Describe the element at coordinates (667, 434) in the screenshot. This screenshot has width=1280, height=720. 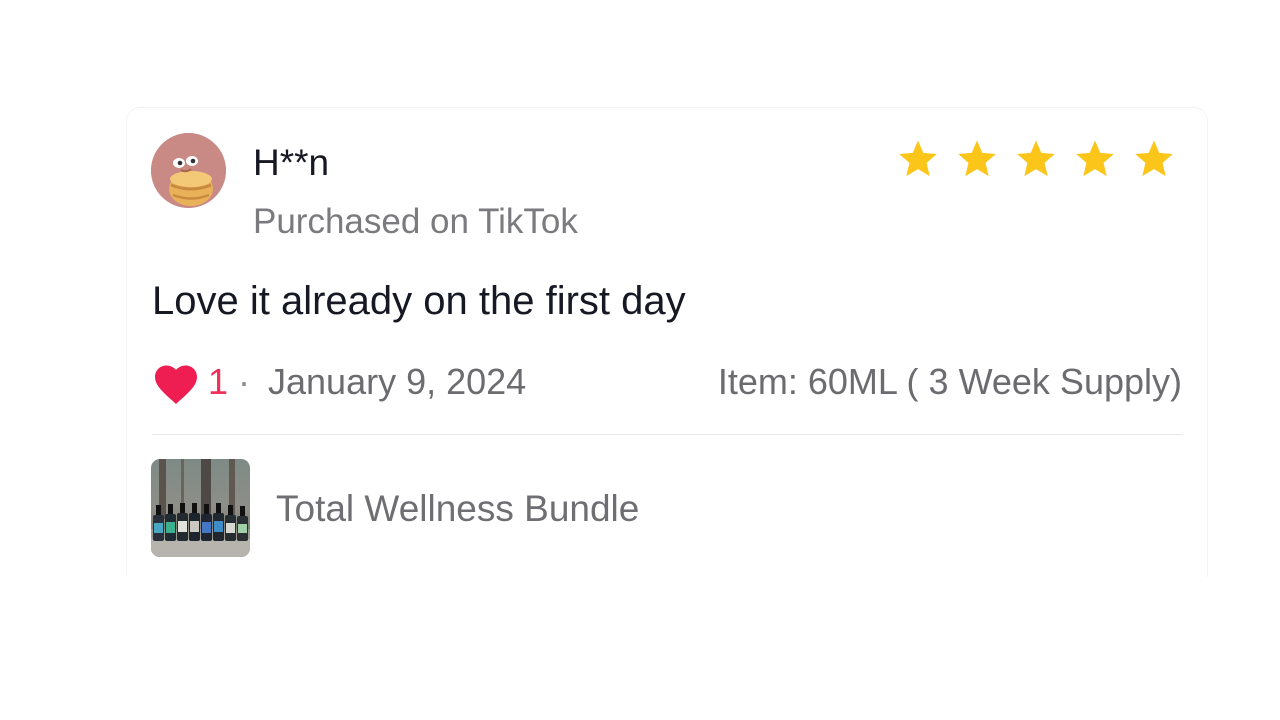
I see `divider` at that location.